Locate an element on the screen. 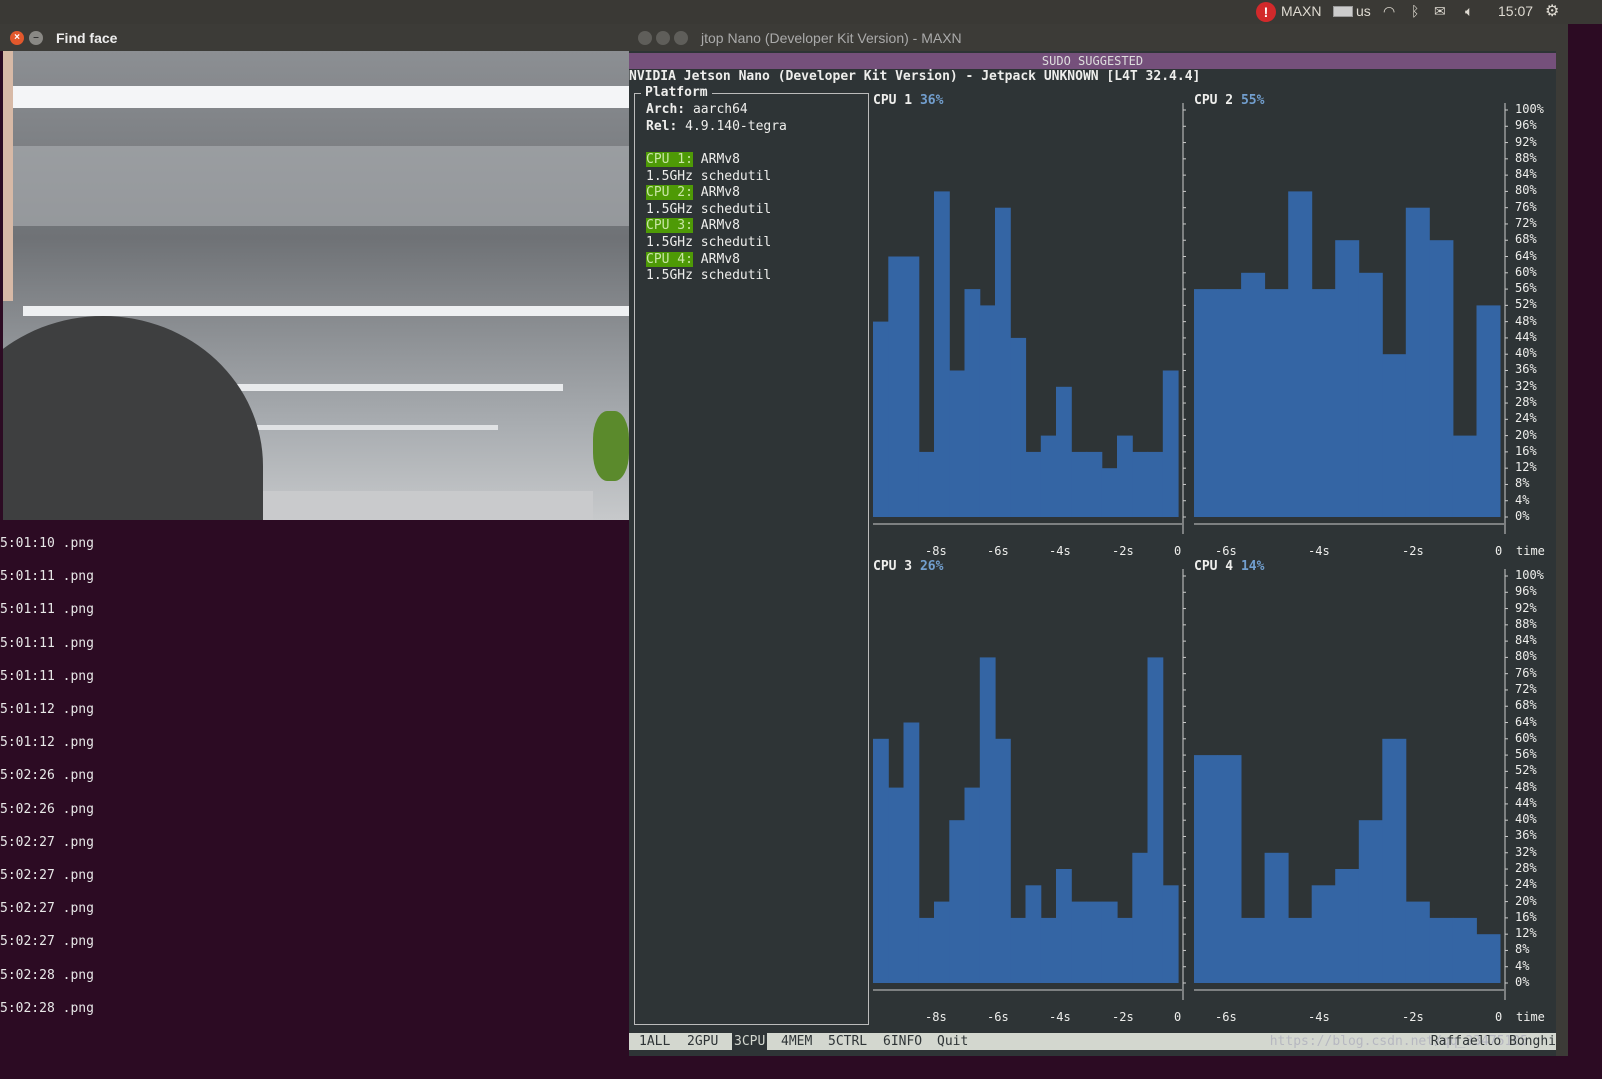  y-tick-label: 84% is located at coordinates (1526, 174).